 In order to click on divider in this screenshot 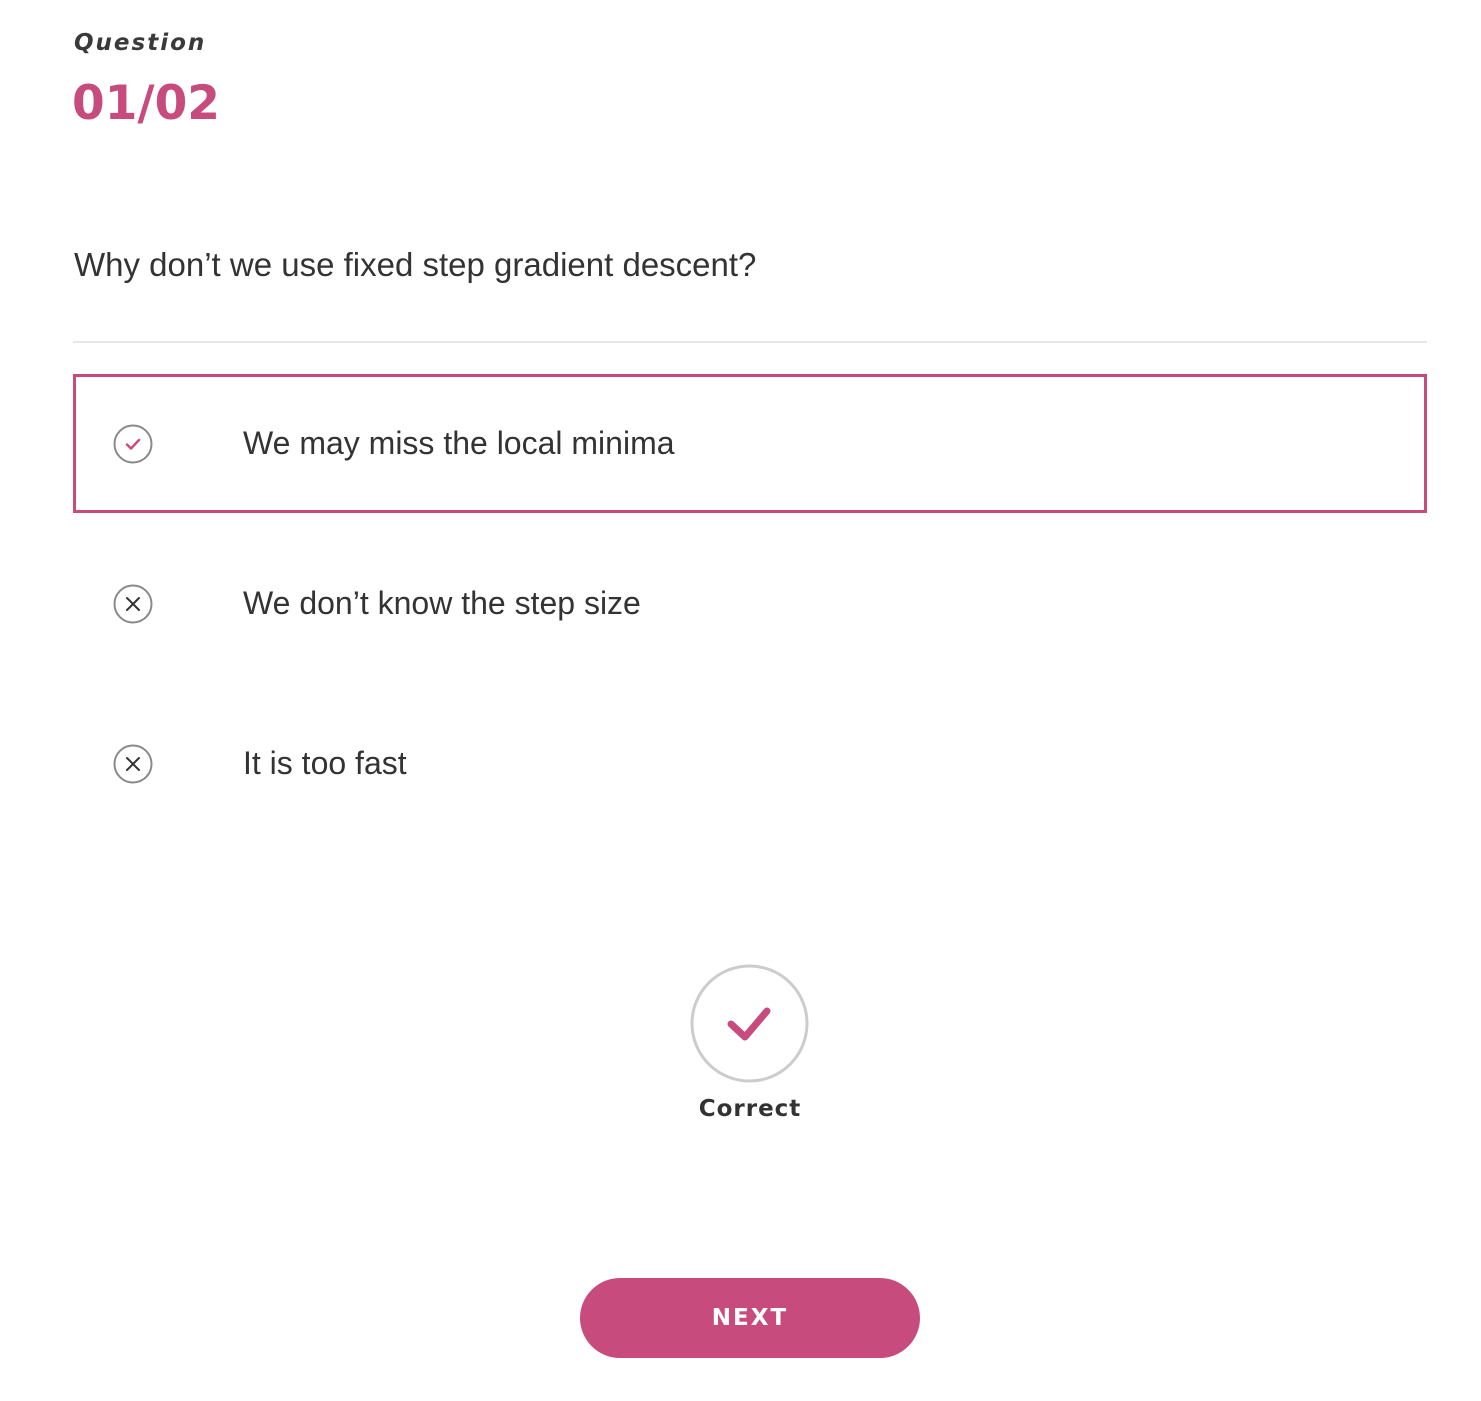, I will do `click(750, 342)`.